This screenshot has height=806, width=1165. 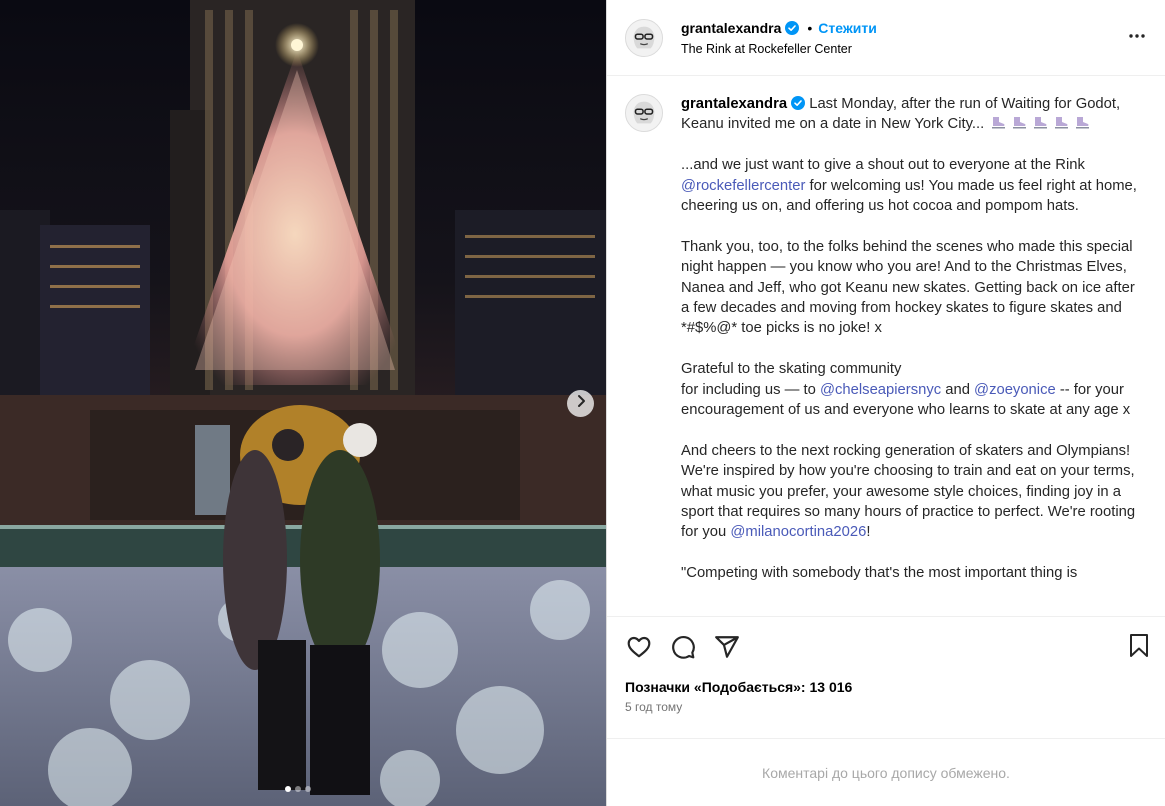 What do you see at coordinates (868, 532) in the screenshot?
I see `caption-text: !` at bounding box center [868, 532].